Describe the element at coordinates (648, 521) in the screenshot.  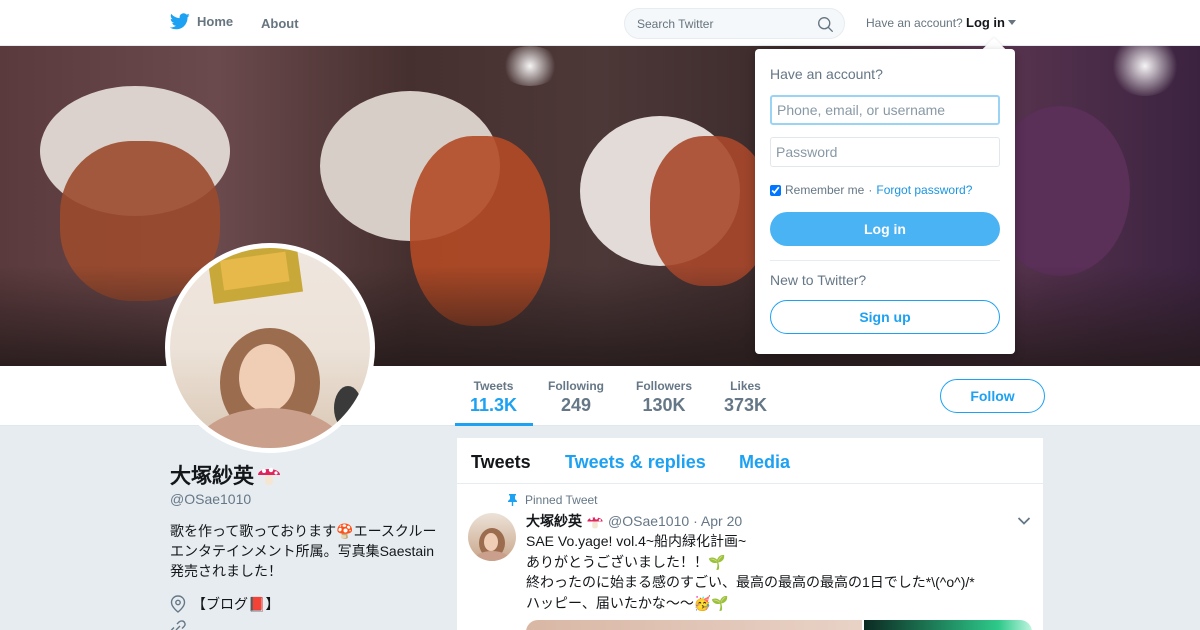
I see `tweet-author-handle: @OSae1010` at that location.